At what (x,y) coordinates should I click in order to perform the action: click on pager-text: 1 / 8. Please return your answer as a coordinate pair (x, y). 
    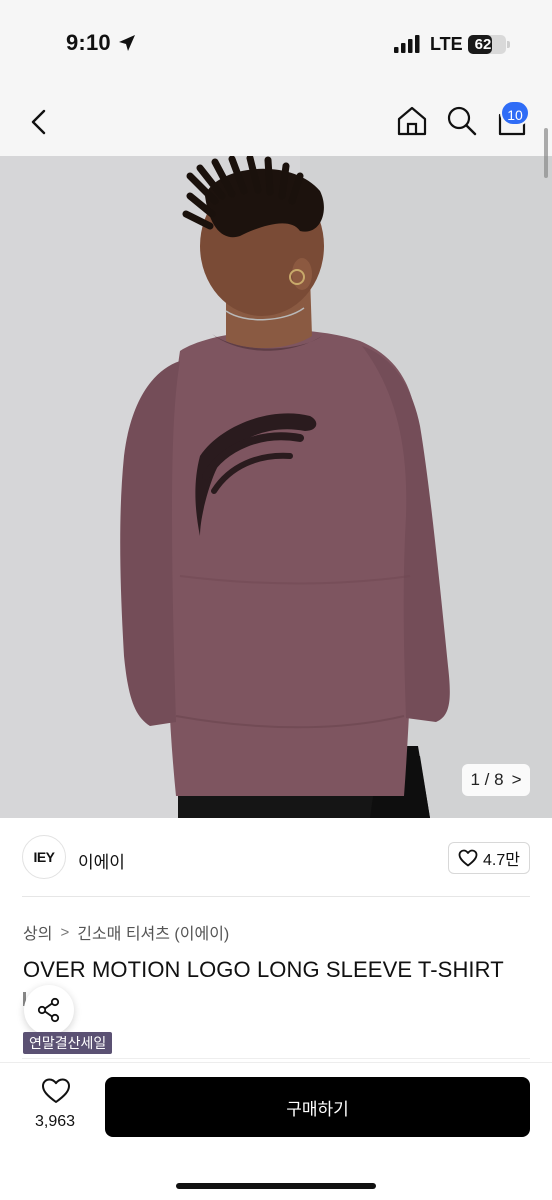
    Looking at the image, I should click on (487, 779).